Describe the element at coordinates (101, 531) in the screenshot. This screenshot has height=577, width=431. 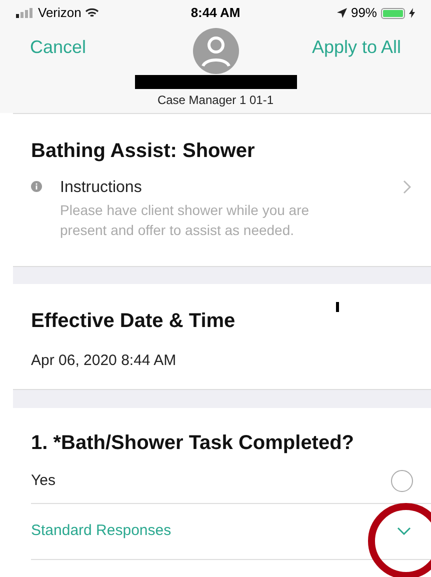
I see `standard-responses-toggle: Standard Responses` at that location.